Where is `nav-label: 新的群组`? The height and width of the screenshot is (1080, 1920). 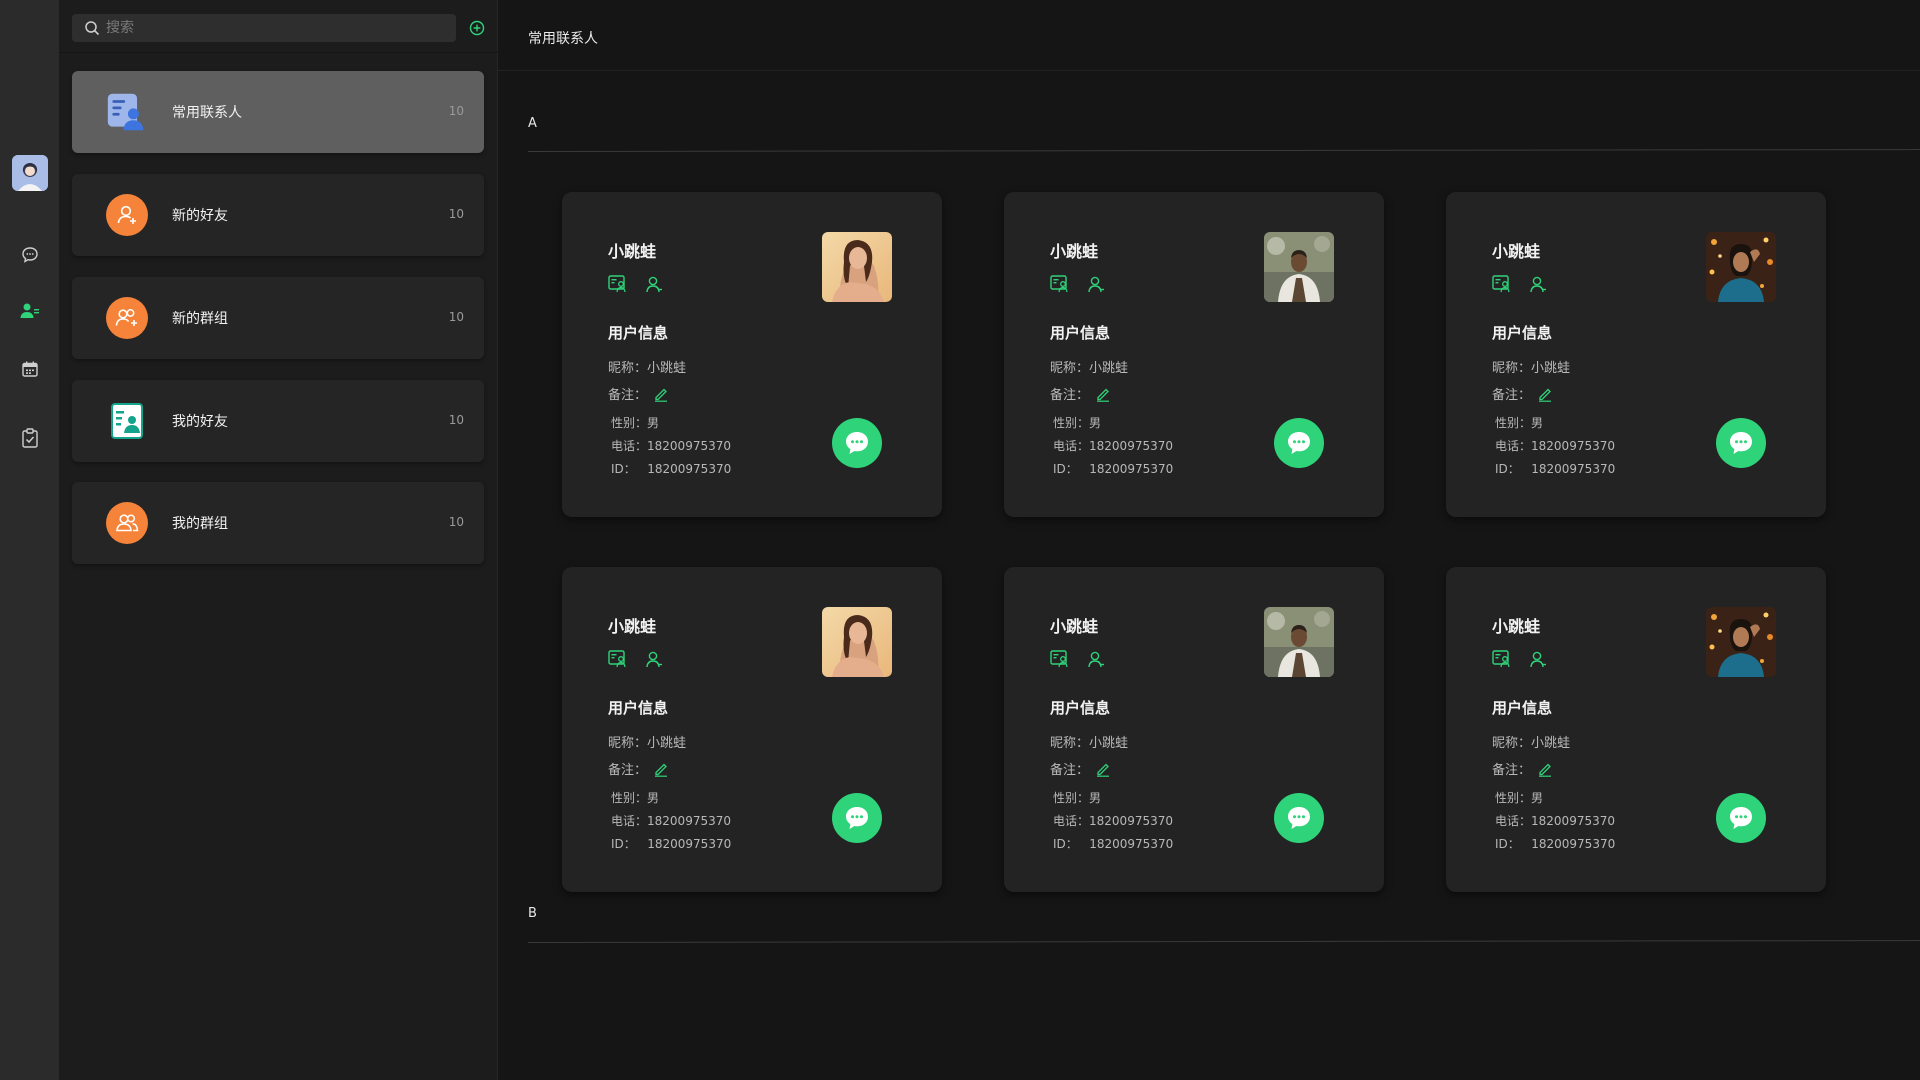
nav-label: 新的群组 is located at coordinates (200, 319).